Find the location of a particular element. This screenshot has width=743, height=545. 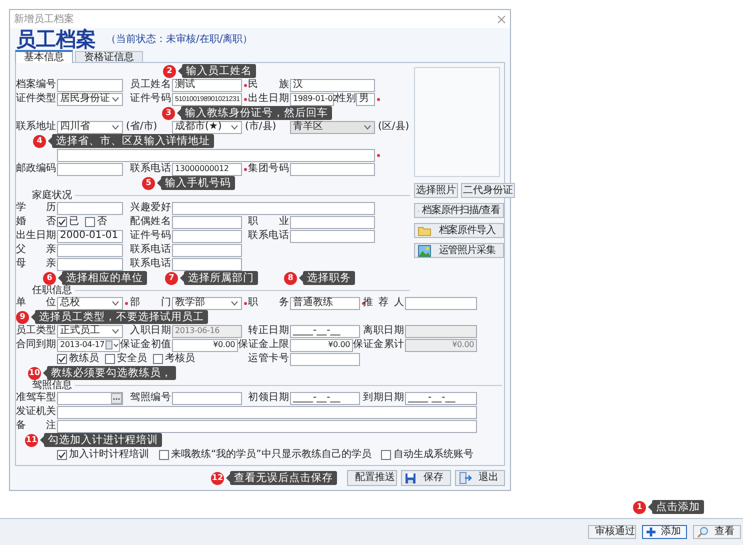

field-label: 证件类型 is located at coordinates (36, 99).